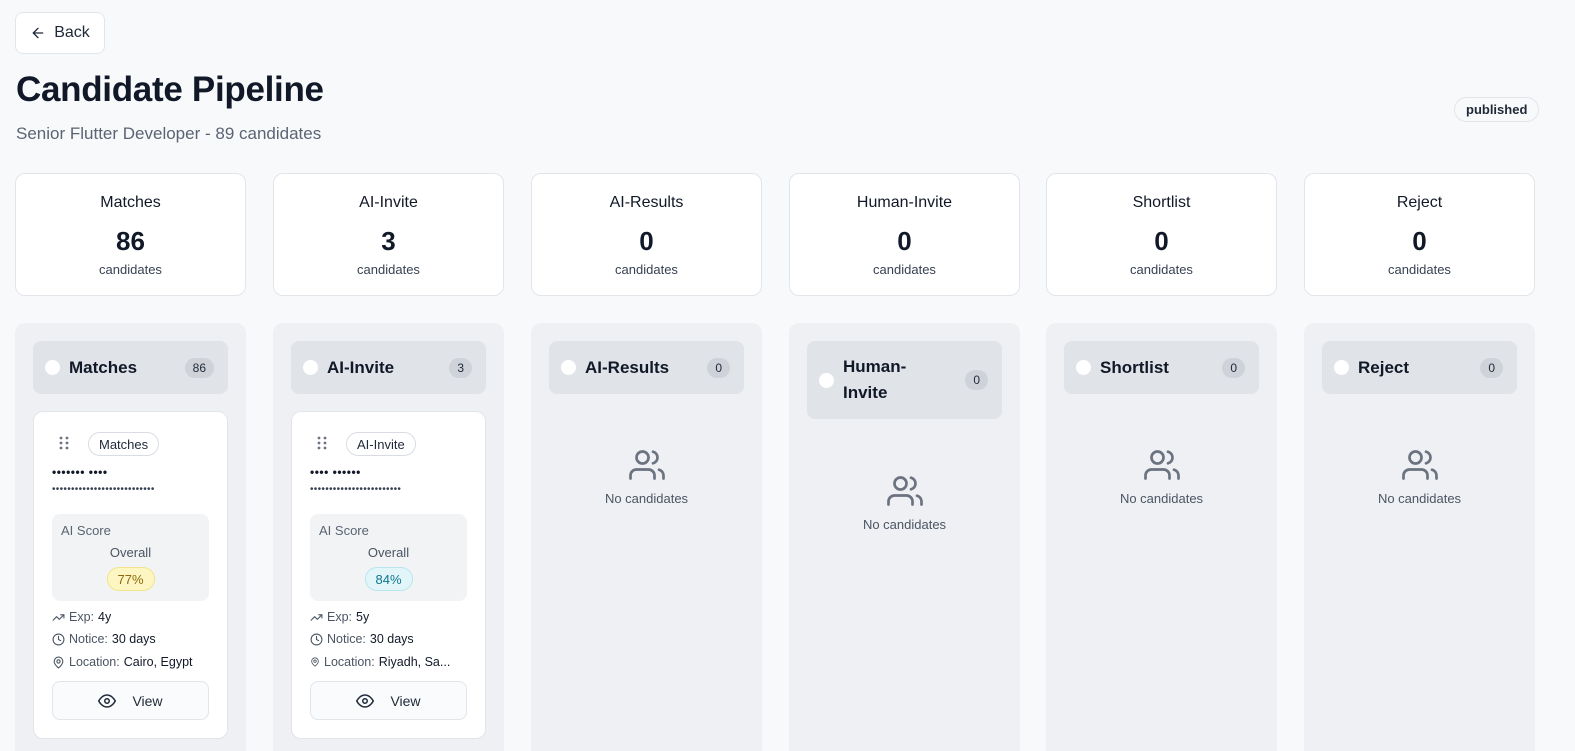  I want to click on stat-label: Reject, so click(1419, 202).